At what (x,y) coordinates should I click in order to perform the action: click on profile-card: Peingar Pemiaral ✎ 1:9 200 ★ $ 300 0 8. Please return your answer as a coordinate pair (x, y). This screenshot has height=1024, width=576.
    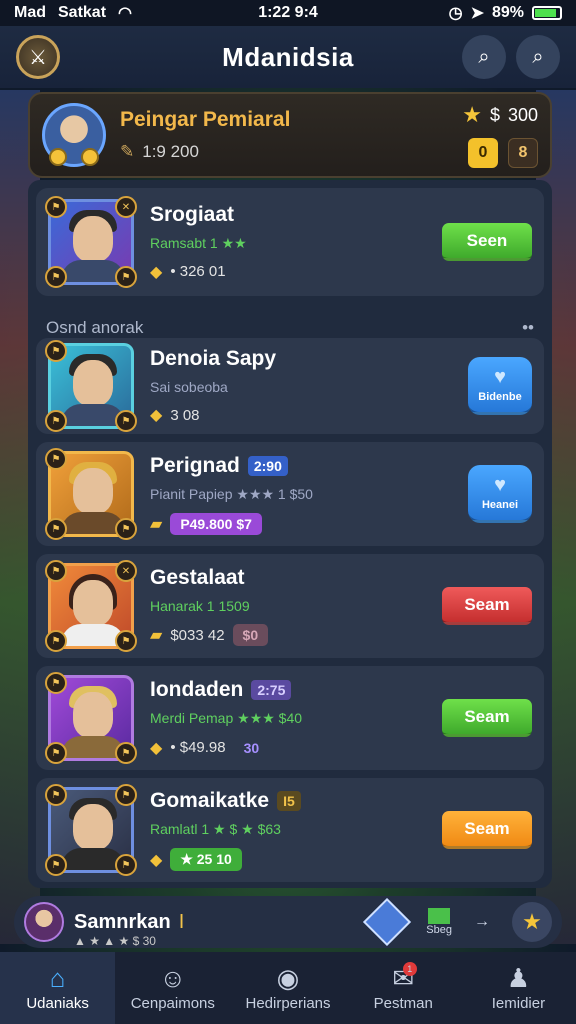
    Looking at the image, I should click on (290, 135).